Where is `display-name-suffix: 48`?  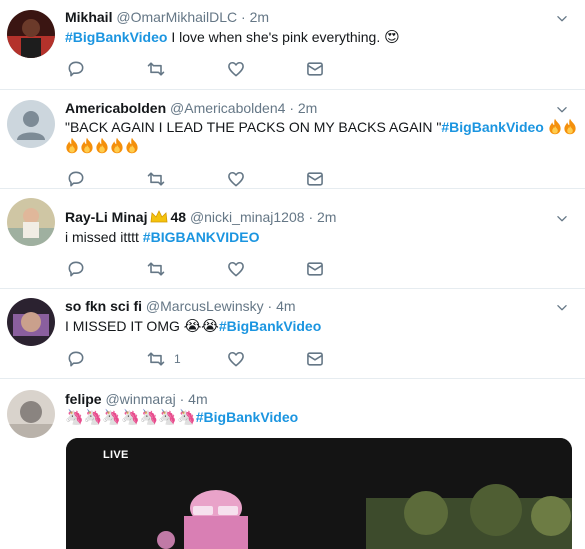
display-name-suffix: 48 is located at coordinates (178, 217).